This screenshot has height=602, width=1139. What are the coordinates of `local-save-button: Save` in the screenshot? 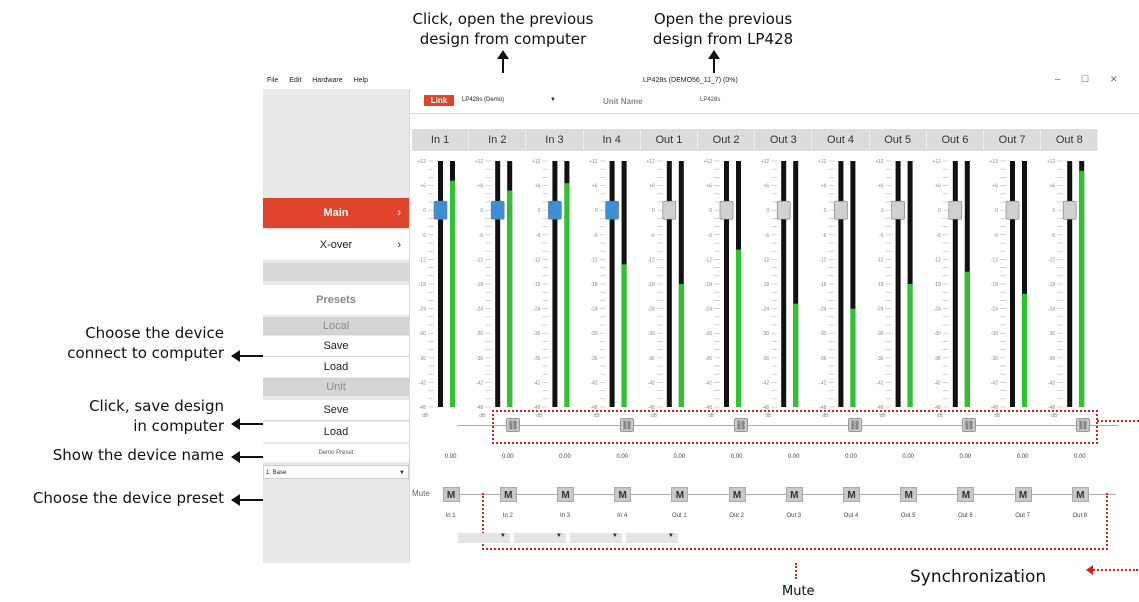 It's located at (336, 346).